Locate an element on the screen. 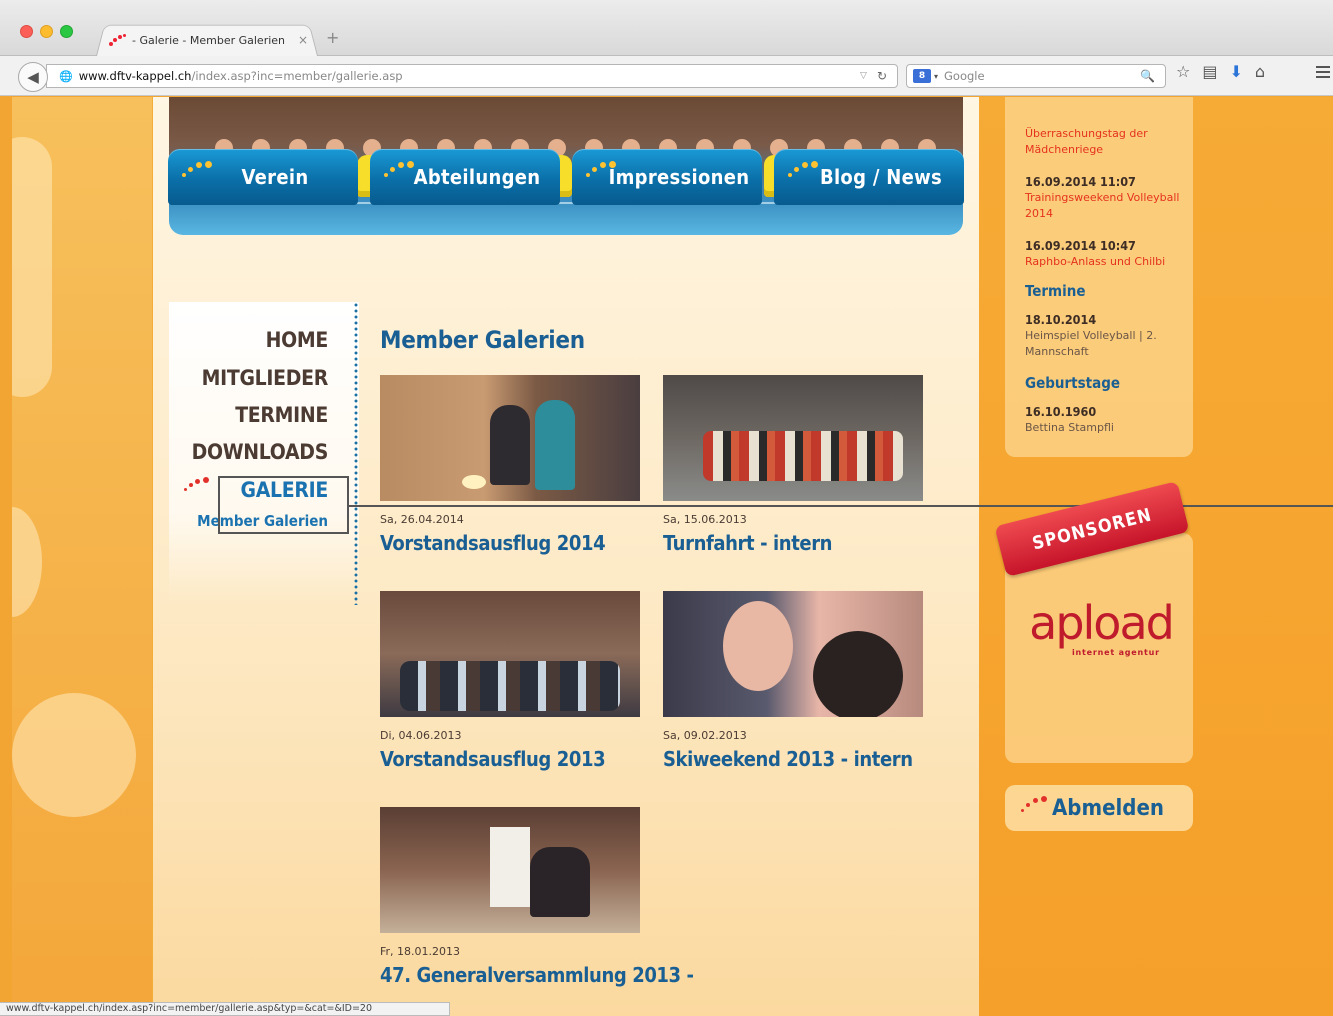 This screenshot has height=1016, width=1333. bookmarks-list-icon: ▤ is located at coordinates (1209, 71).